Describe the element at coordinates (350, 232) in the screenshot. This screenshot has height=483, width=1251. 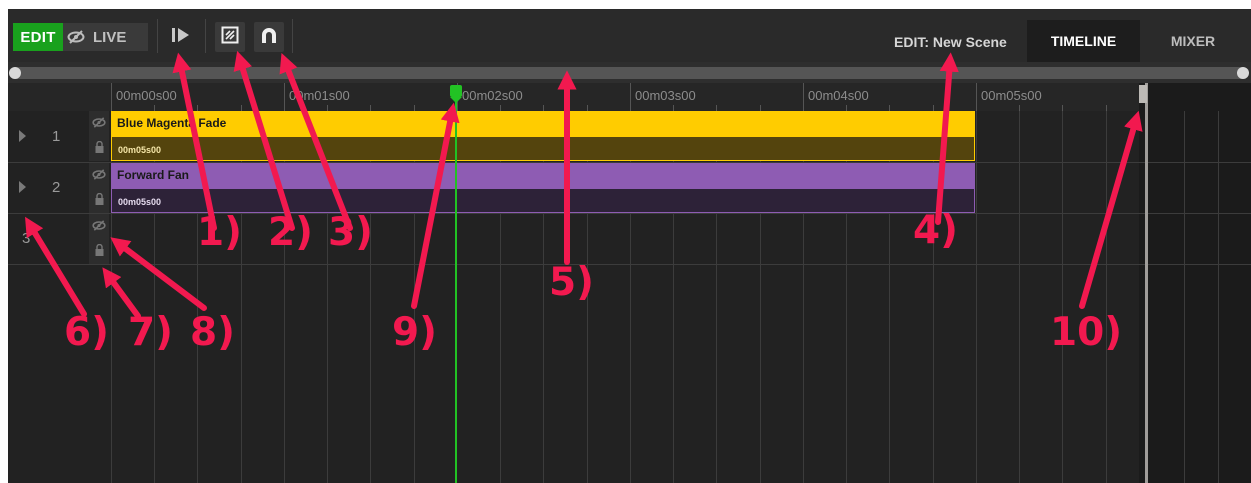
I see `annotation-label-3: 3)` at that location.